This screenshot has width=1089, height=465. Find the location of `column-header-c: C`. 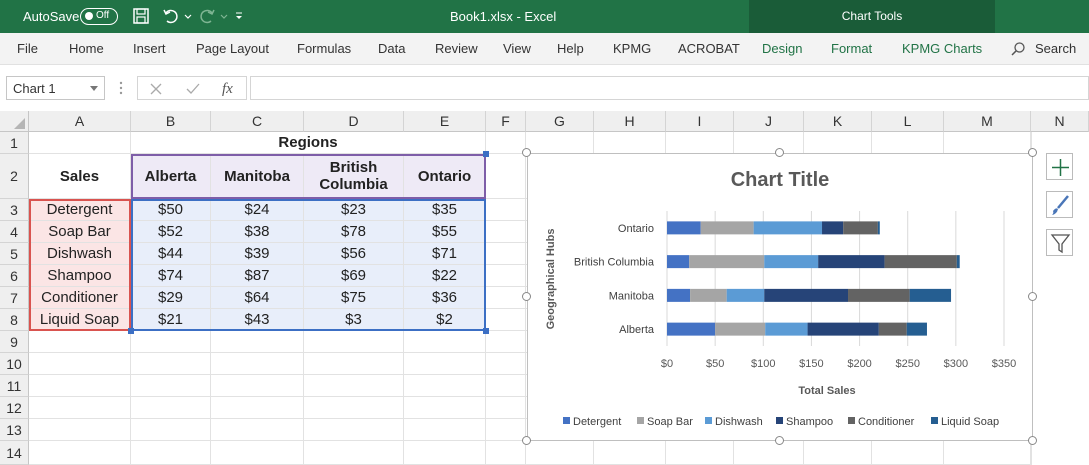

column-header-c: C is located at coordinates (257, 121).